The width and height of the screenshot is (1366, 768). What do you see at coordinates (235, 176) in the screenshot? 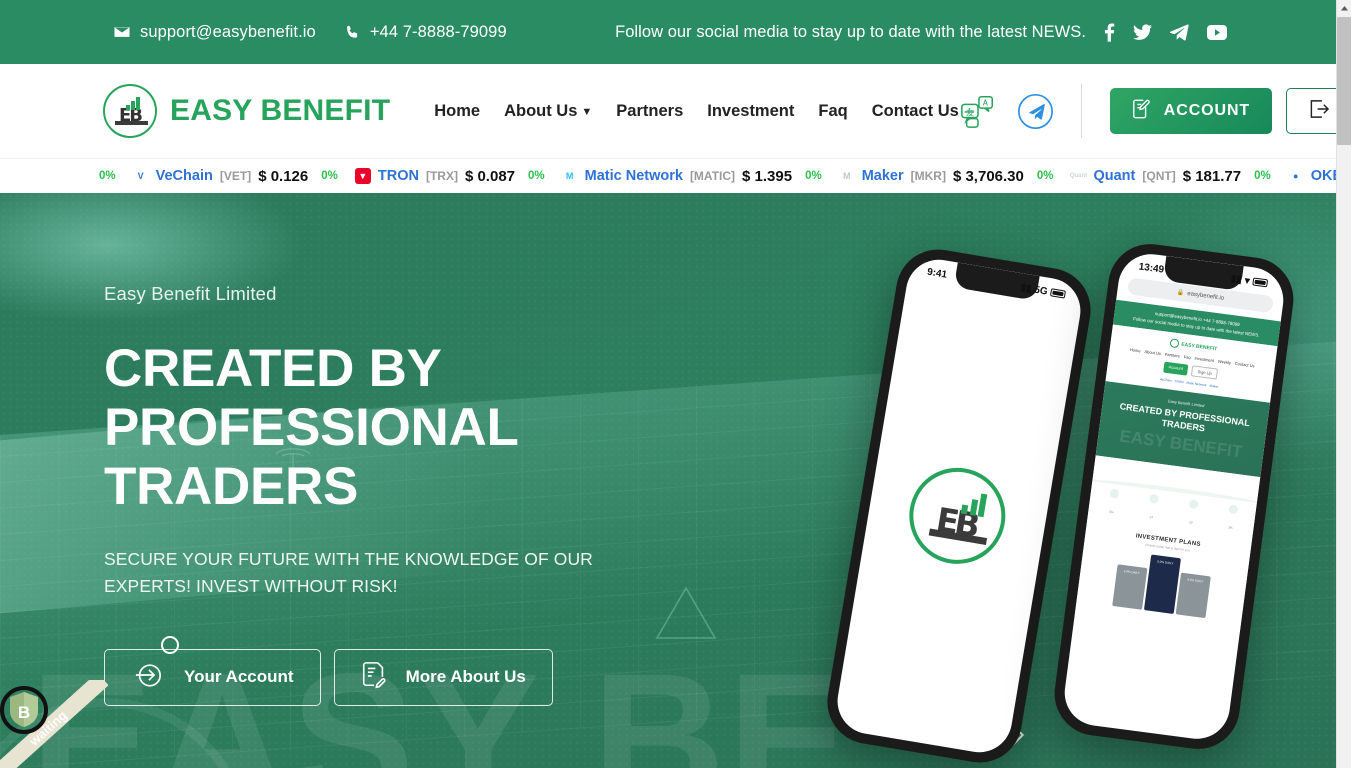
I see `ticker-symbol: [VET]` at bounding box center [235, 176].